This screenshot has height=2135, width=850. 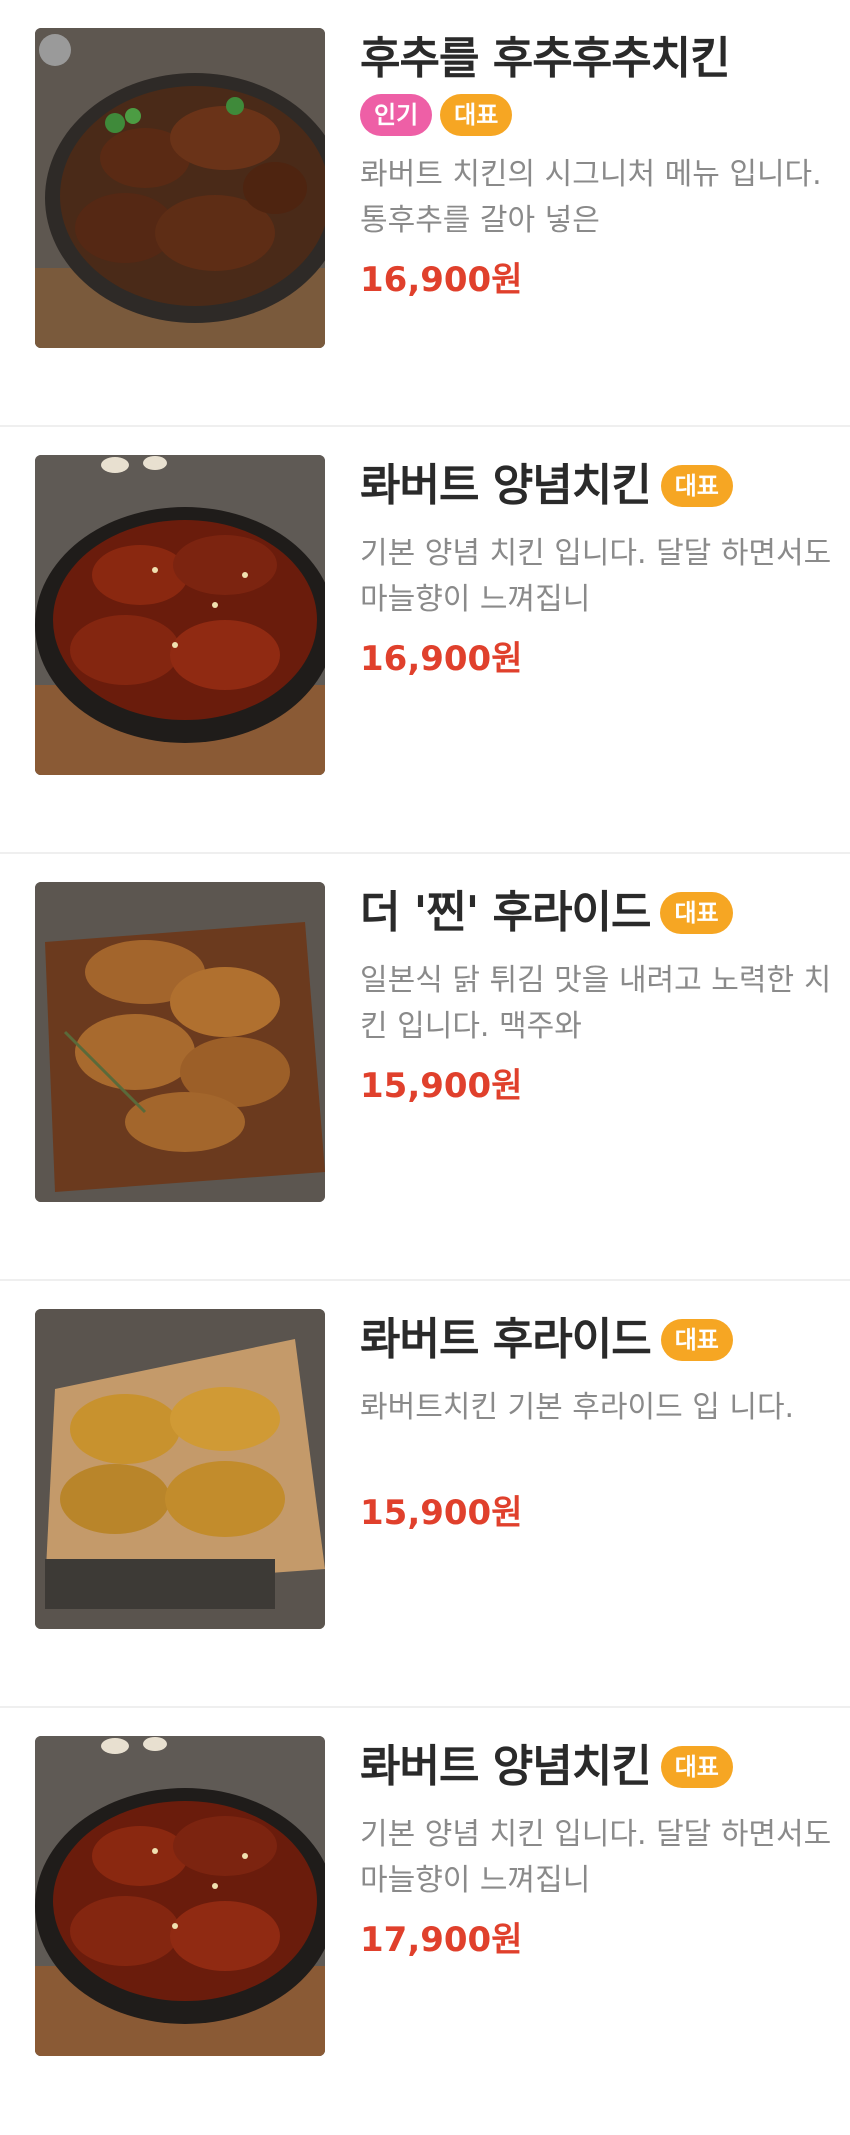 What do you see at coordinates (577, 1407) in the screenshot?
I see `menu-item-description: 롸버트치킨 기본 후라이드 입 니다.` at bounding box center [577, 1407].